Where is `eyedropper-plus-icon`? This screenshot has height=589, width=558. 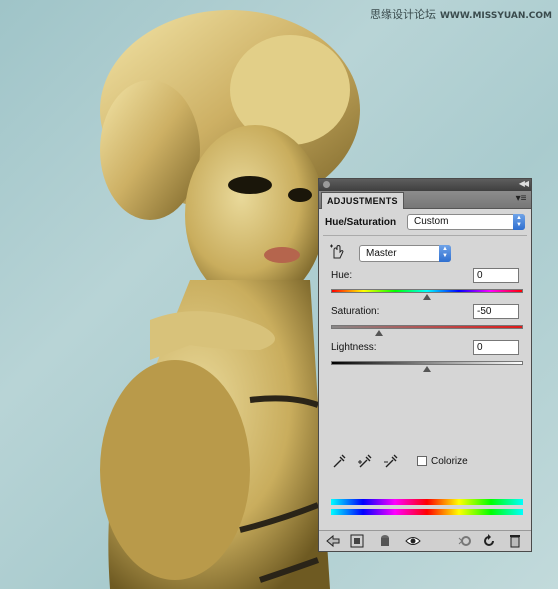
eyedropper-plus-icon is located at coordinates (365, 461).